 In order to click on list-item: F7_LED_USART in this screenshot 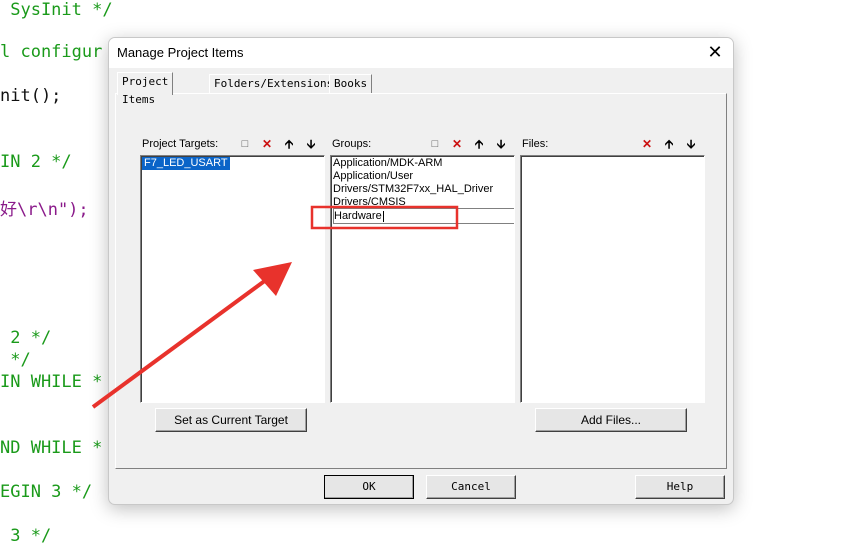, I will do `click(186, 163)`.